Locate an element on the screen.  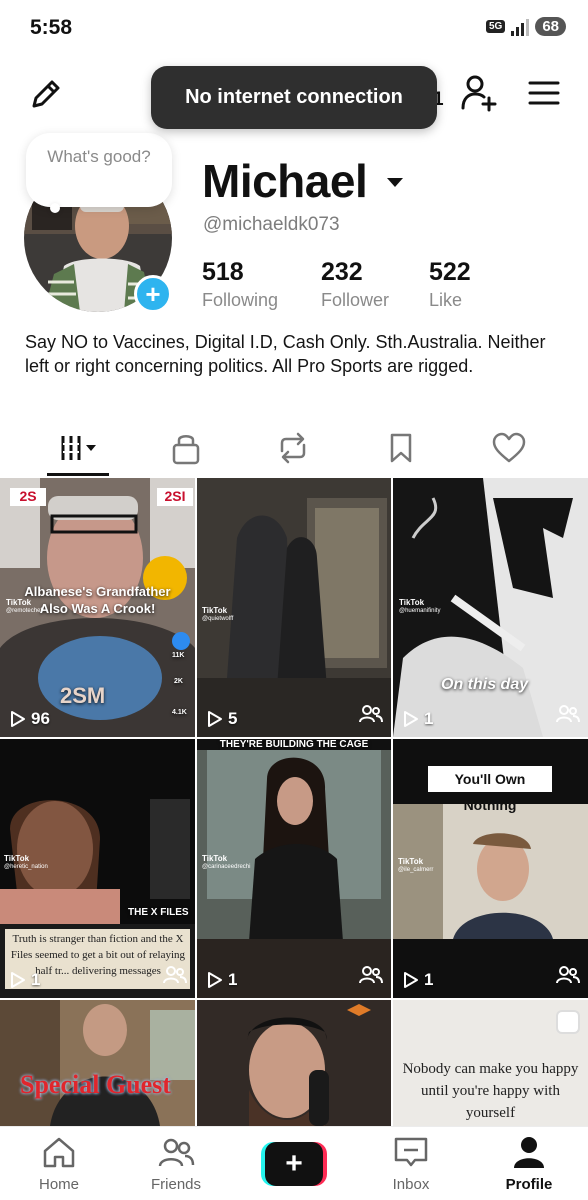
profile-handle: @michaeldk073 is located at coordinates (271, 224).